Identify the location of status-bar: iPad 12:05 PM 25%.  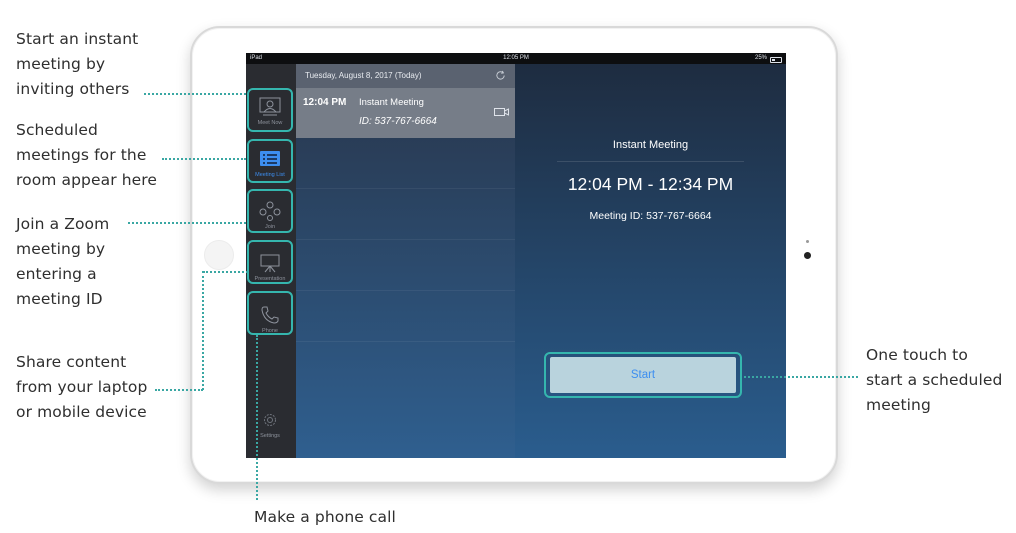
(516, 58).